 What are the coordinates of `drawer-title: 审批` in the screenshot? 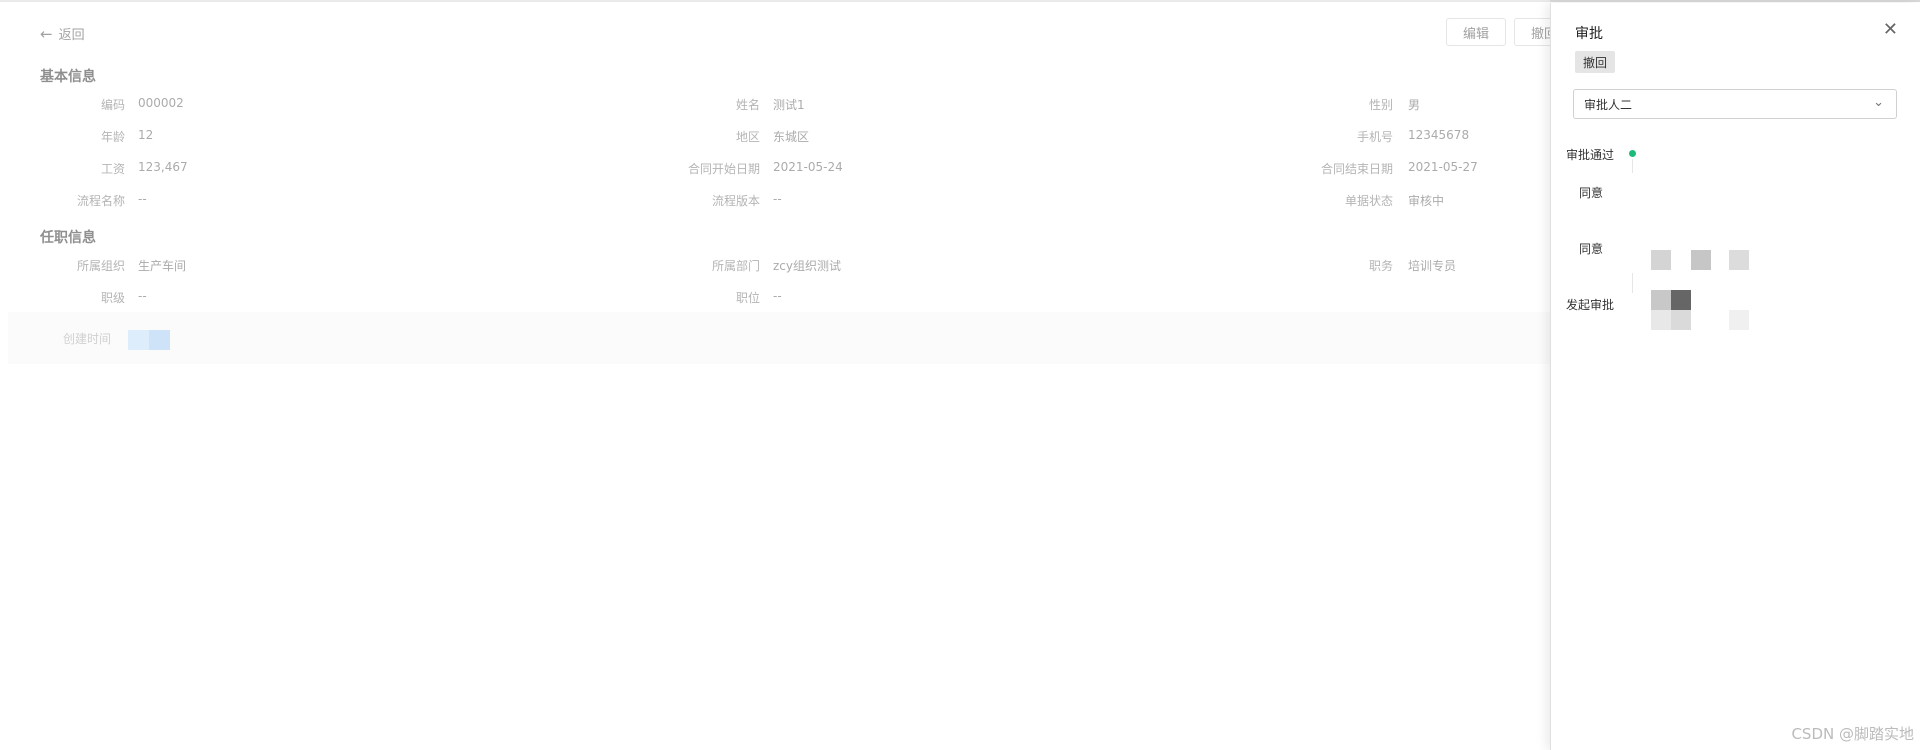 It's located at (1589, 34).